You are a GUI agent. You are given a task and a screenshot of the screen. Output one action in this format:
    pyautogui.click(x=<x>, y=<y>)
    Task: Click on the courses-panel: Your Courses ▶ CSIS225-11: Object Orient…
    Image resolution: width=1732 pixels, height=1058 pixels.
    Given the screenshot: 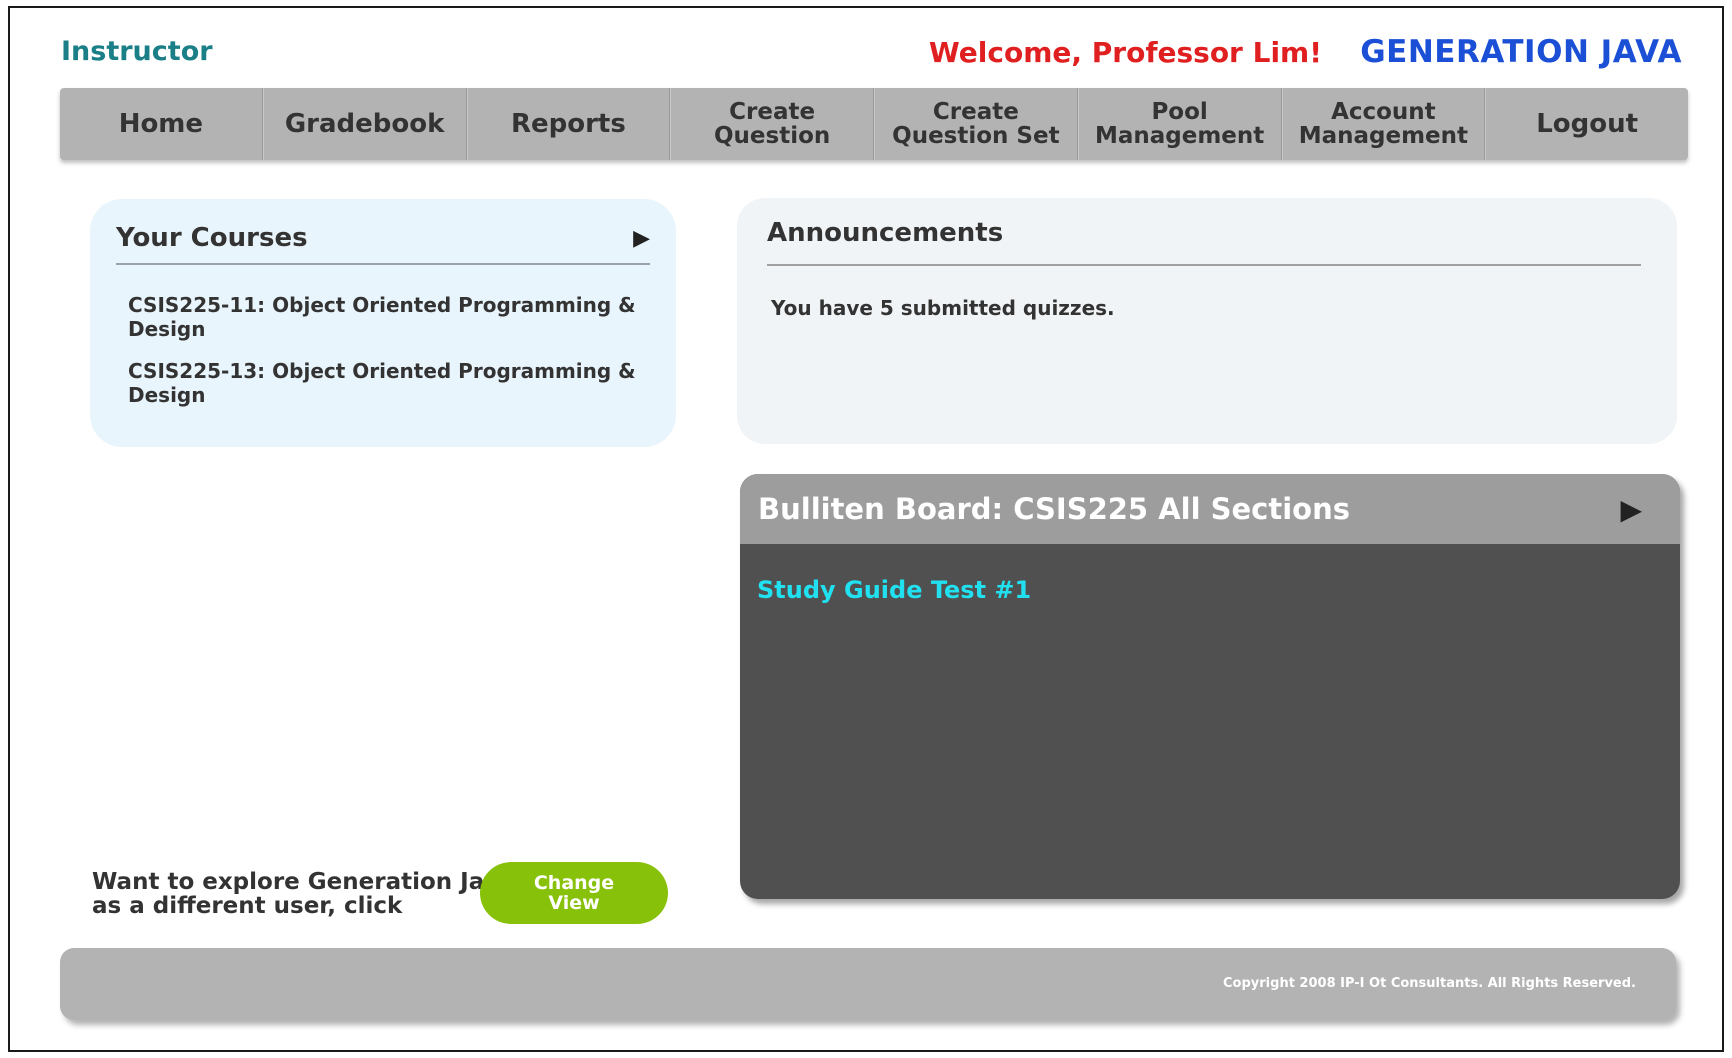 What is the action you would take?
    pyautogui.click(x=383, y=323)
    